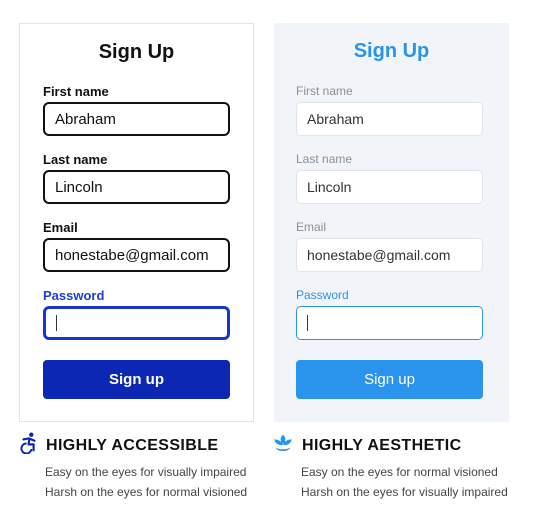 The height and width of the screenshot is (522, 540). Describe the element at coordinates (146, 492) in the screenshot. I see `accessible-caption-line-2: Harsh on the eyes for normal visioned` at that location.